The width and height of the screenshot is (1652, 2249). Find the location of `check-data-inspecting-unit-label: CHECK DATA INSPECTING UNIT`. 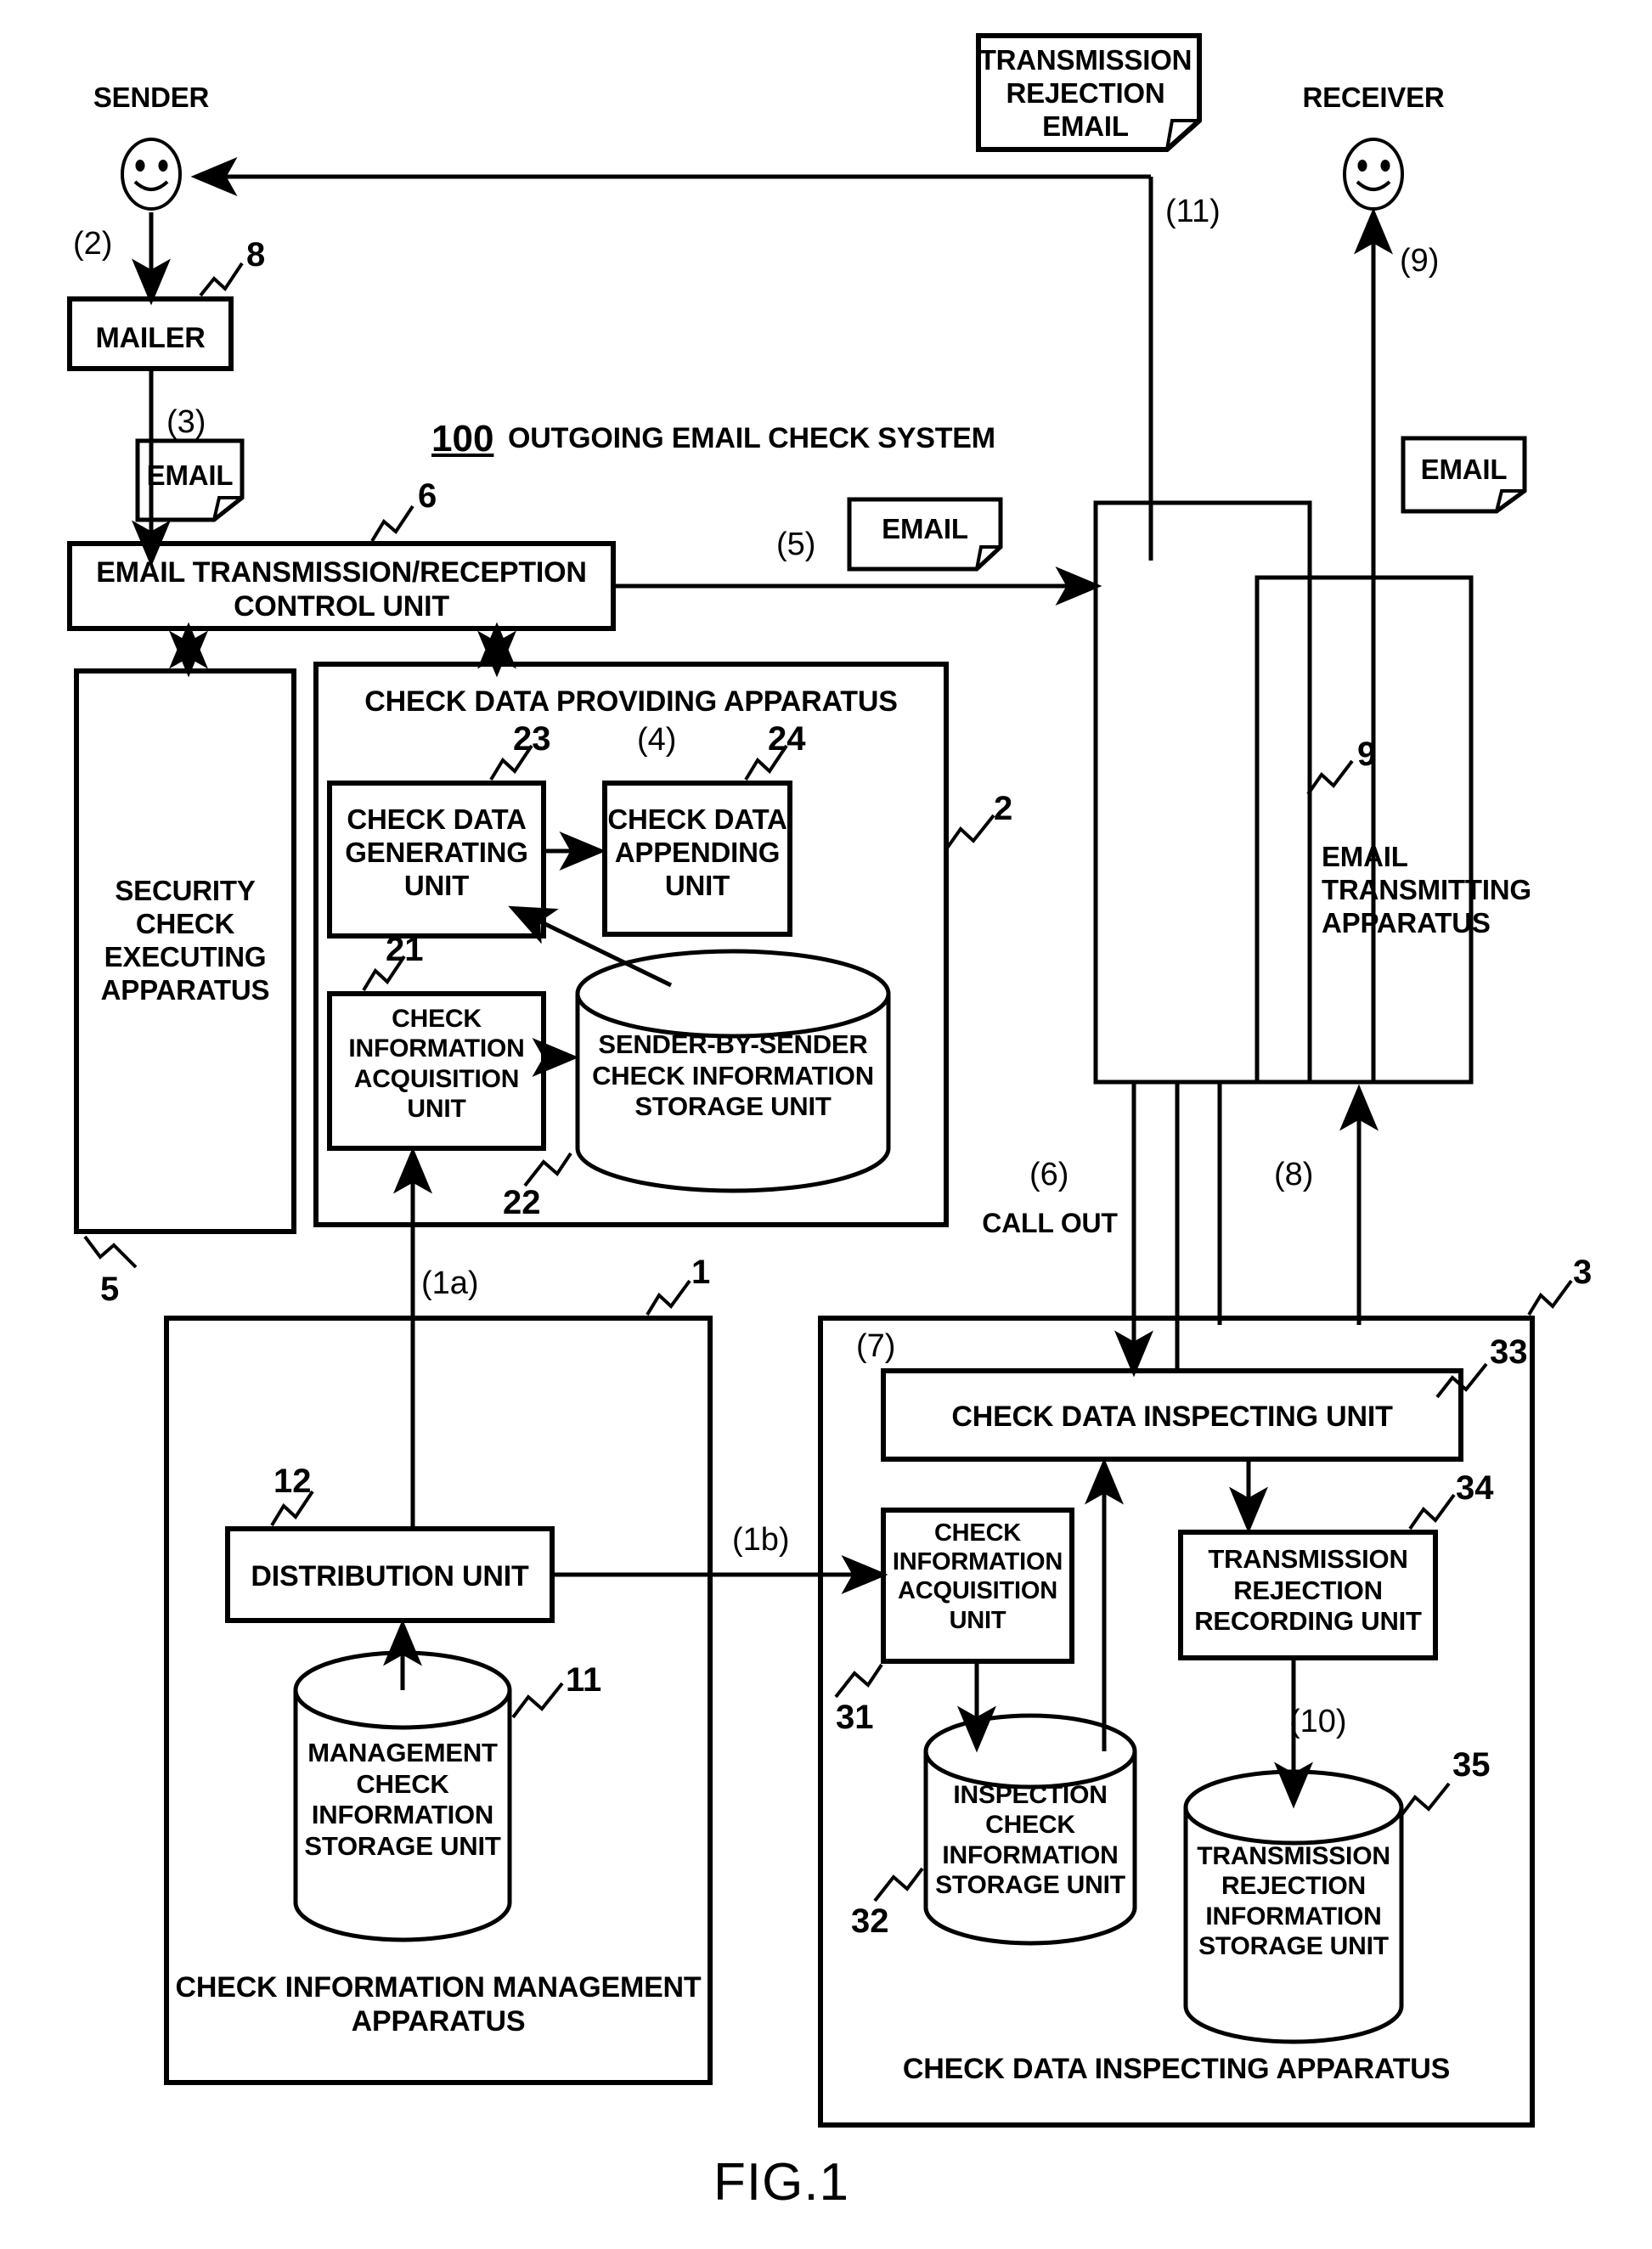

check-data-inspecting-unit-label: CHECK DATA INSPECTING UNIT is located at coordinates (1172, 1417).